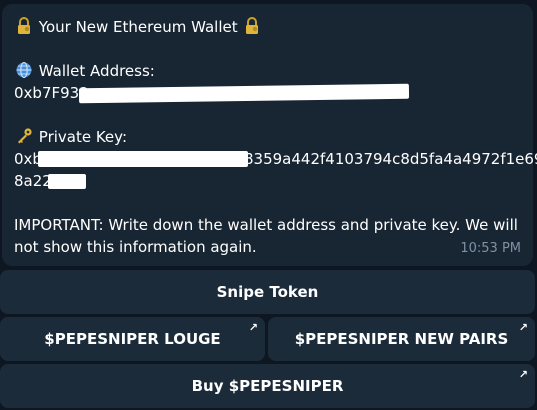 The image size is (537, 410). I want to click on buy-pepesniper-label: Buy $PEPESNIPER, so click(267, 386).